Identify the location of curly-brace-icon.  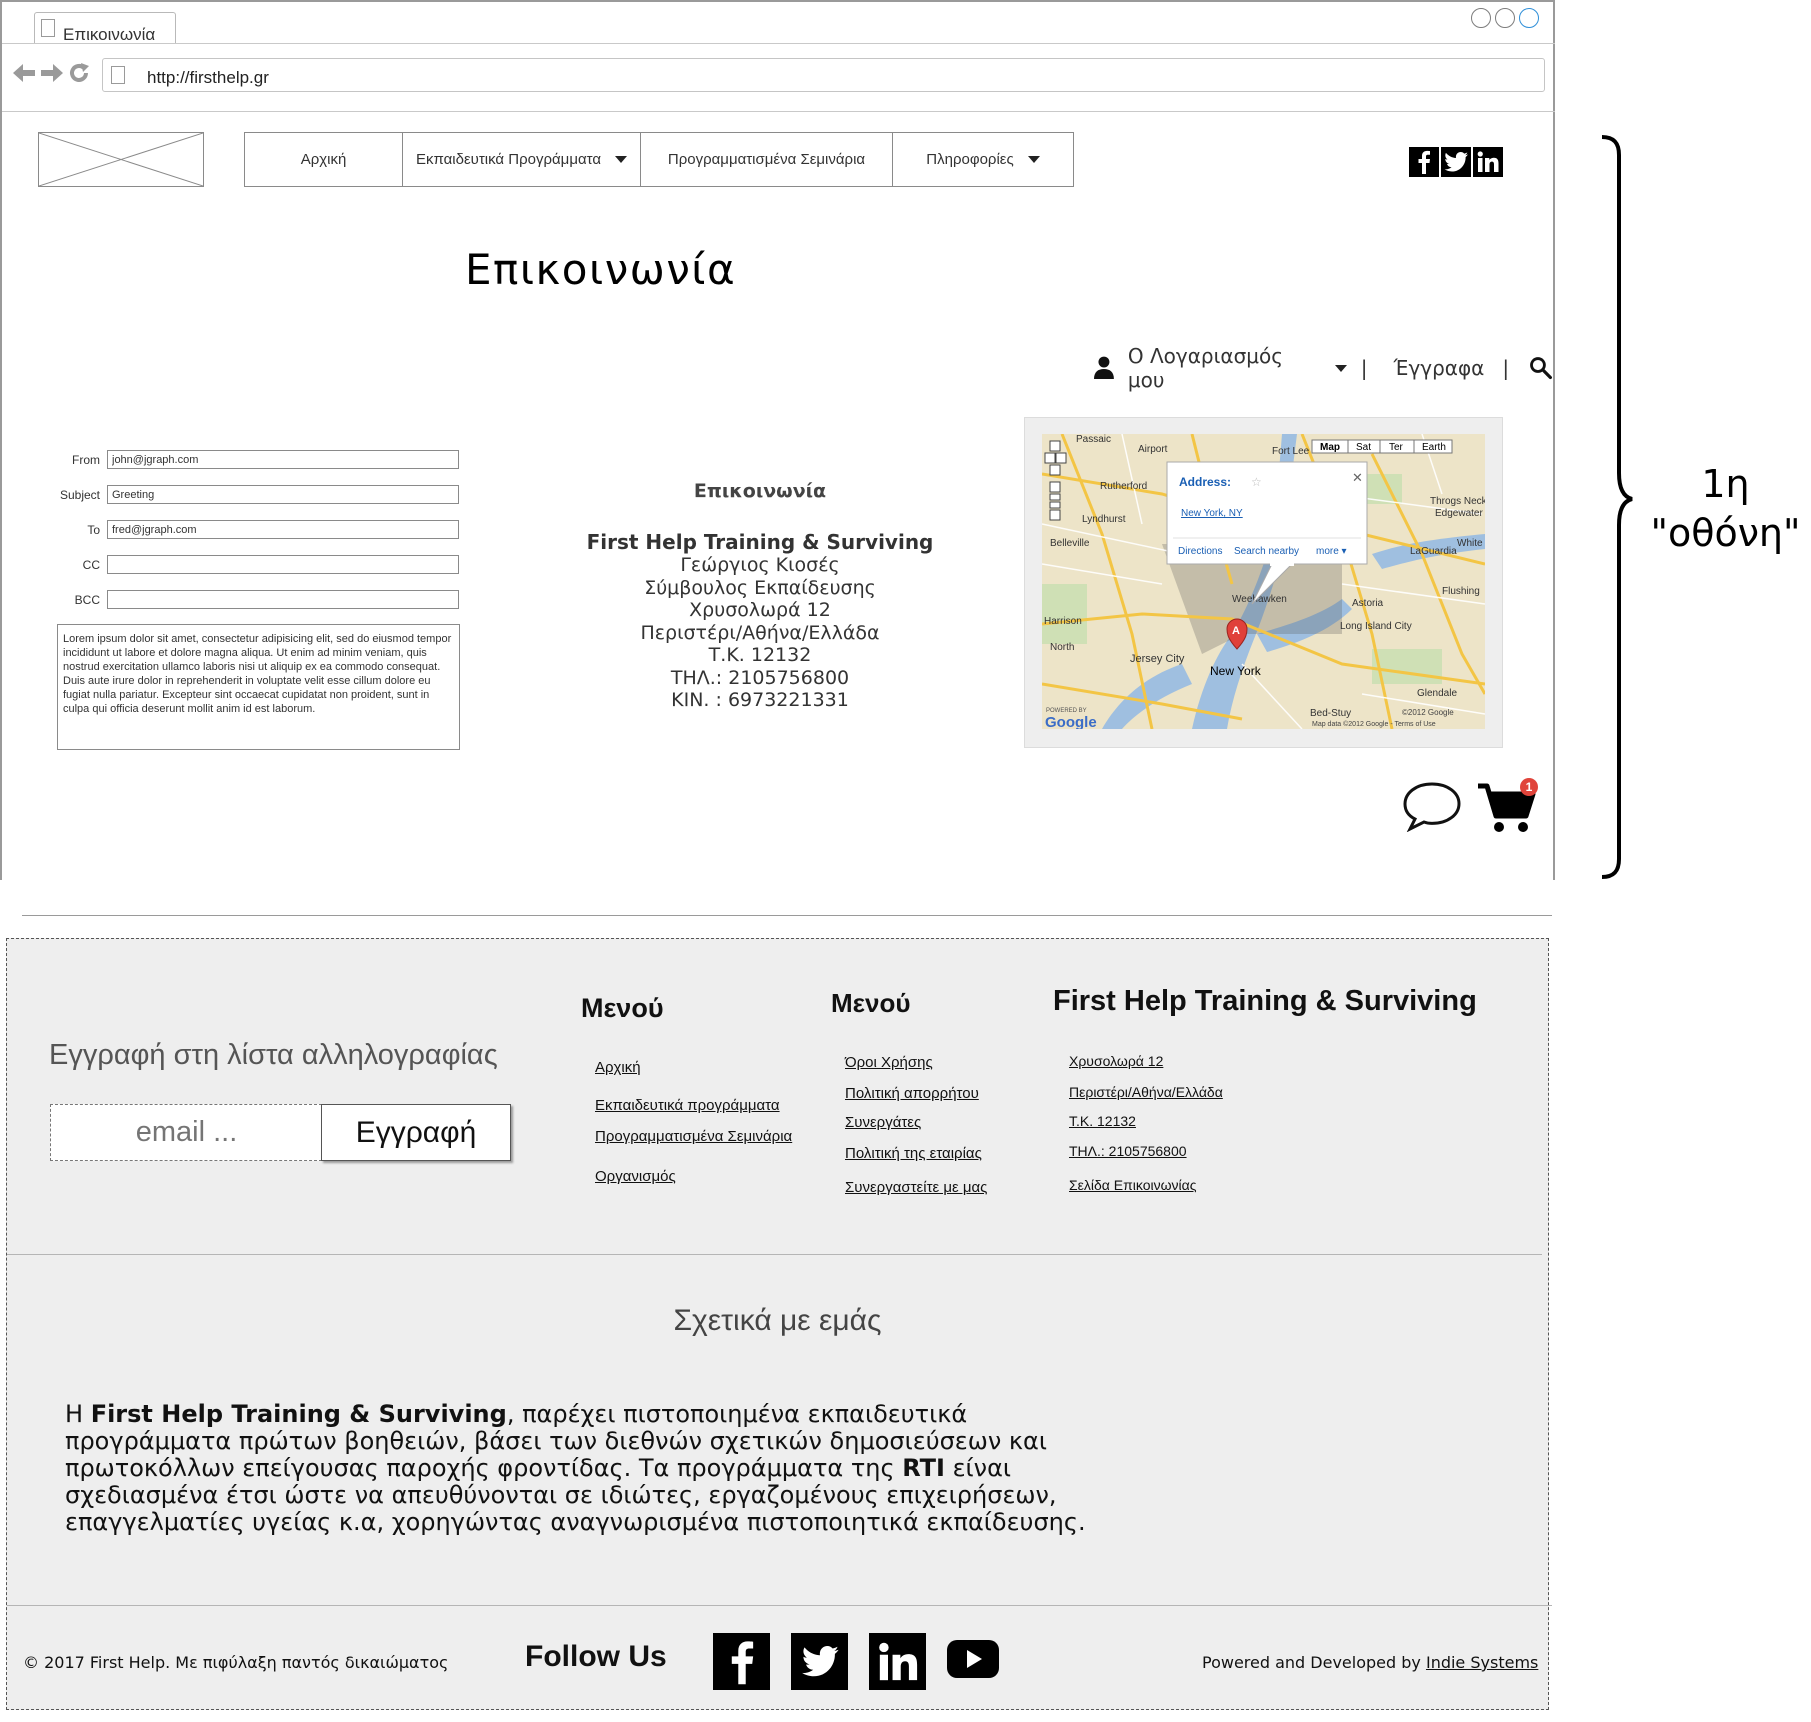
(1617, 507).